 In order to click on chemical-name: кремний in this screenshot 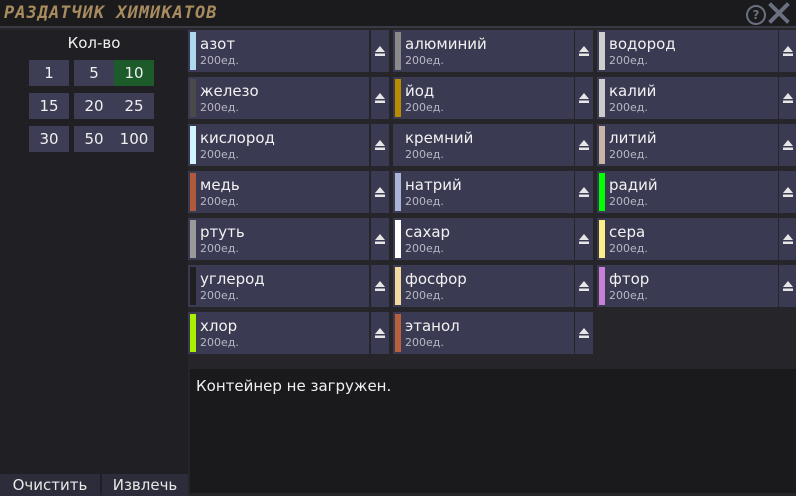, I will do `click(439, 138)`.